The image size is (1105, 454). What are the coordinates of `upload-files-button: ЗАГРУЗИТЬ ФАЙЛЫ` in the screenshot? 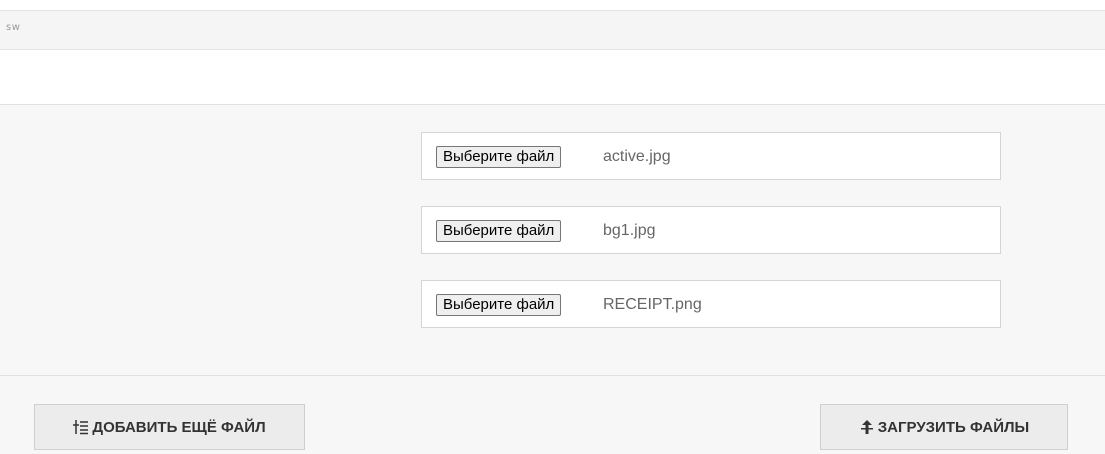 It's located at (944, 427).